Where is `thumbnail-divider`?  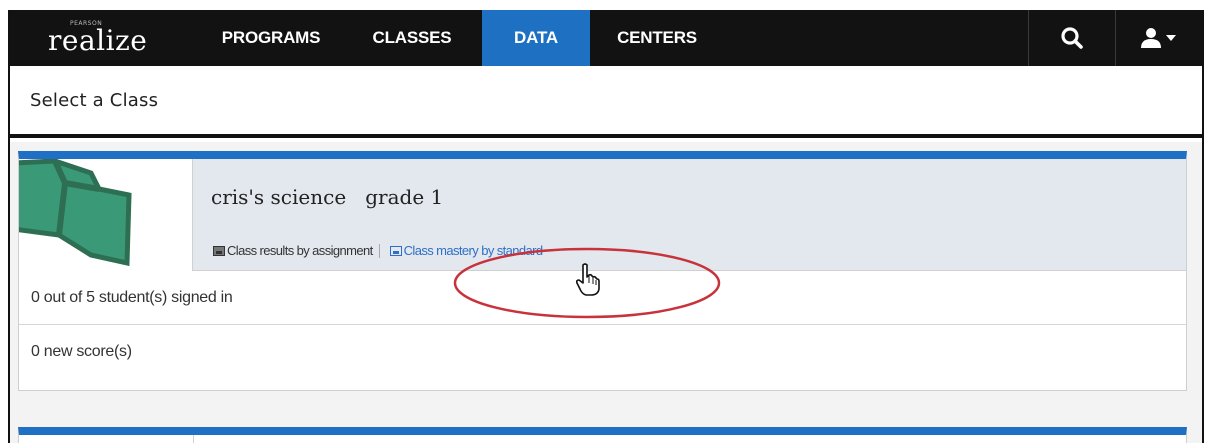 thumbnail-divider is located at coordinates (193, 439).